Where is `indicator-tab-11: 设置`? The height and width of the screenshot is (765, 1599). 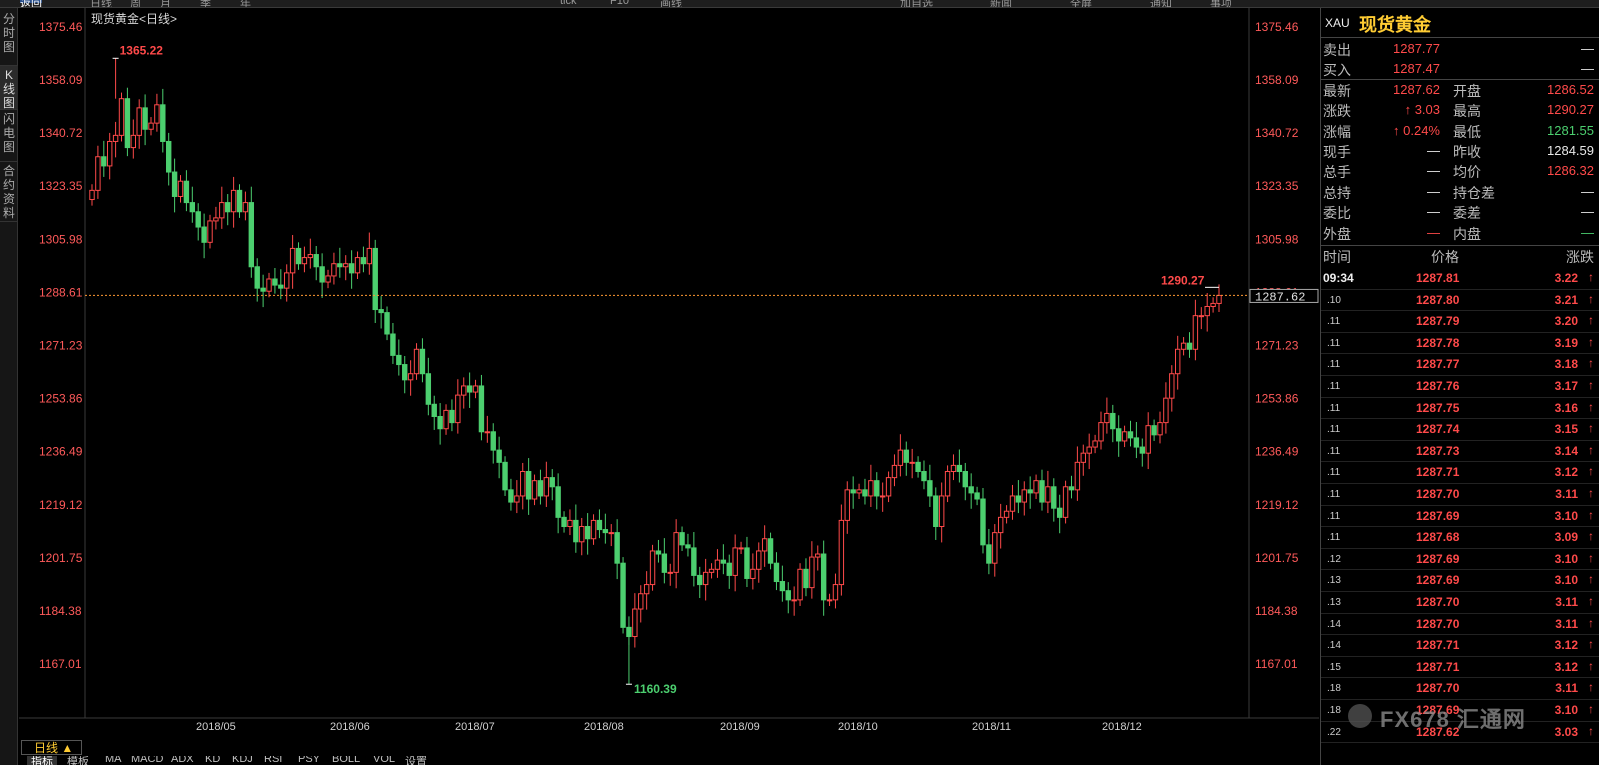
indicator-tab-11: 设置 is located at coordinates (416, 760).